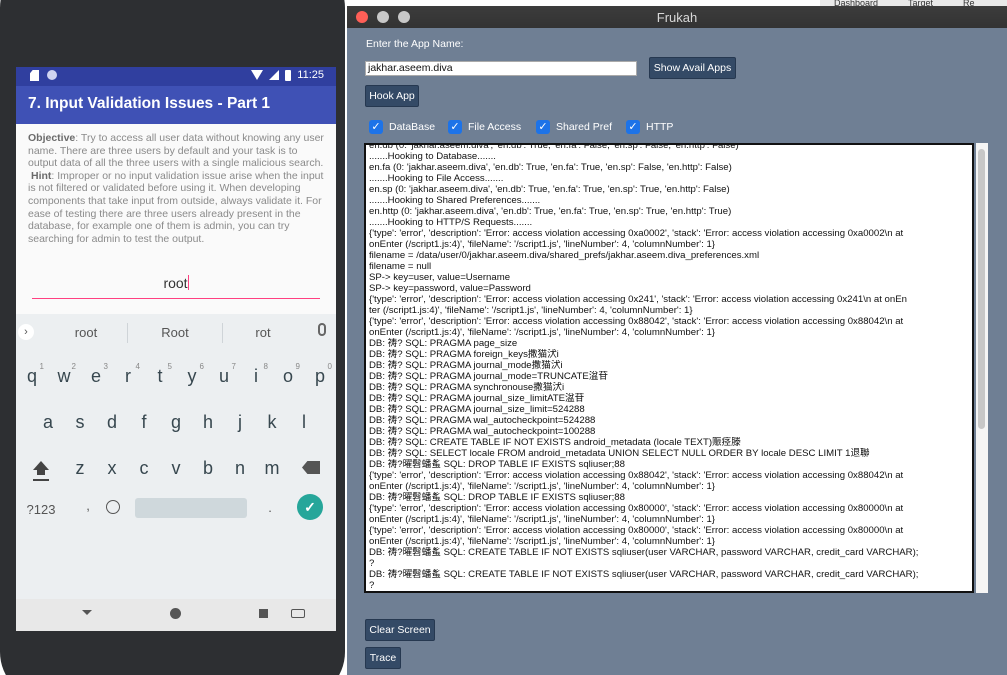  I want to click on key-e-alt: 3, so click(105, 366).